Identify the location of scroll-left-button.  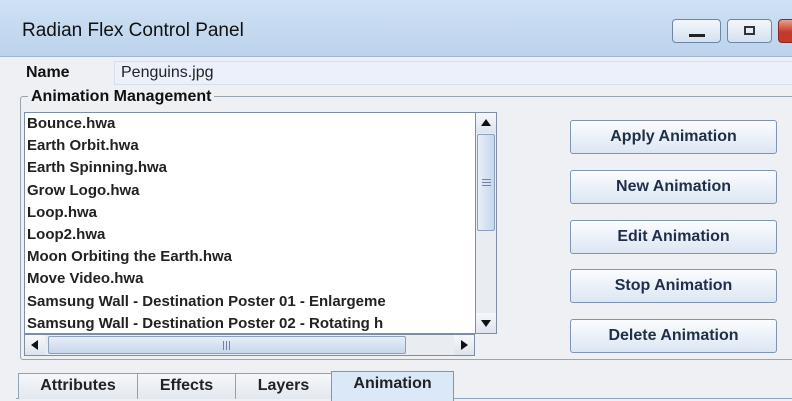
(35, 345).